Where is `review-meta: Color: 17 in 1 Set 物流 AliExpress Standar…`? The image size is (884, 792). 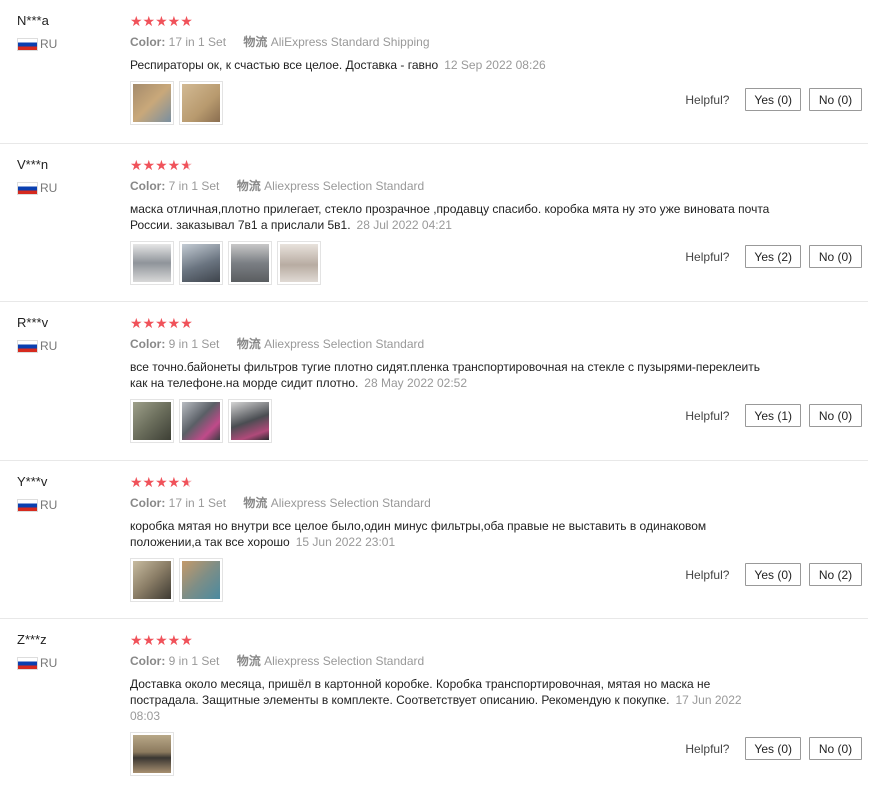 review-meta: Color: 17 in 1 Set 物流 AliExpress Standar… is located at coordinates (450, 42).